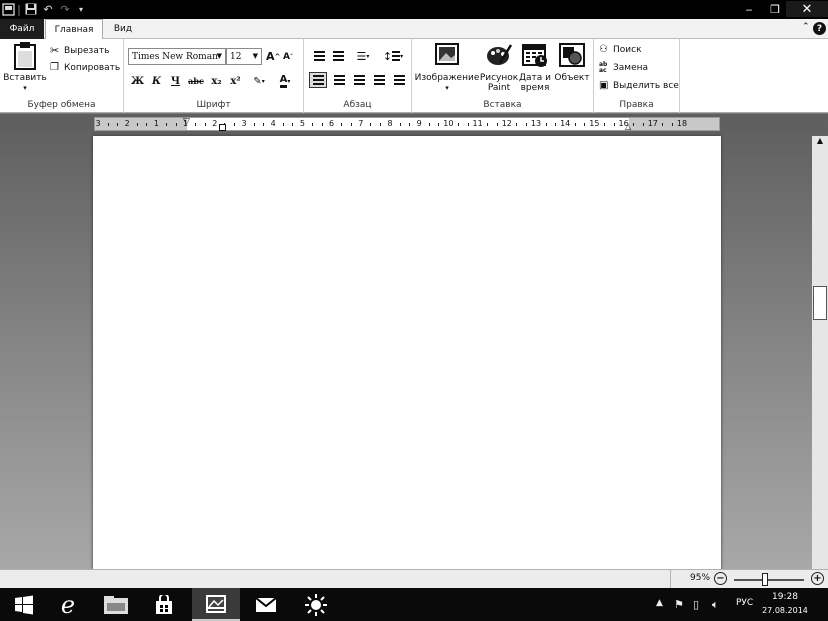 The height and width of the screenshot is (621, 828). I want to click on calendar-clock-icon, so click(534, 55).